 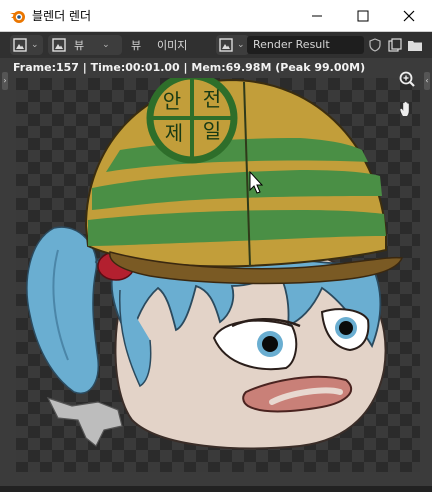 I want to click on fake-user-button, so click(x=375, y=45).